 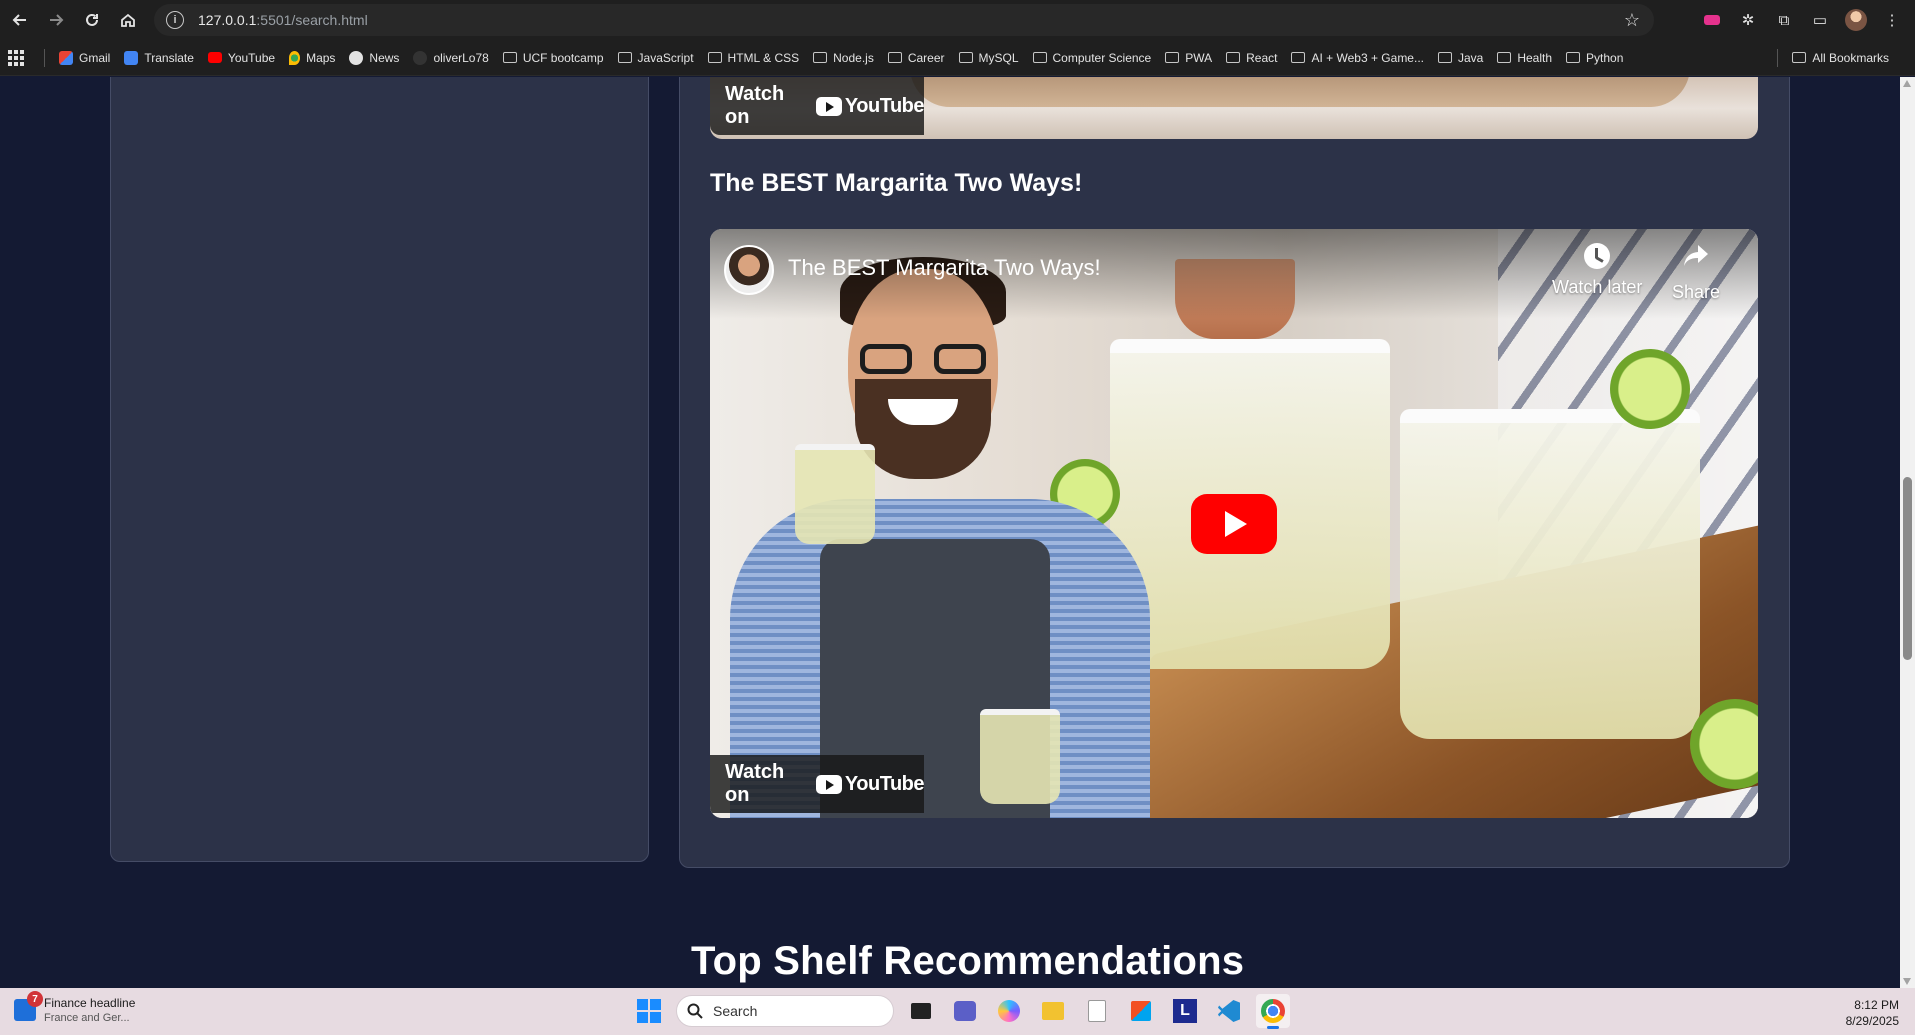 What do you see at coordinates (1632, 20) in the screenshot?
I see `bookmark-star-icon: ☆` at bounding box center [1632, 20].